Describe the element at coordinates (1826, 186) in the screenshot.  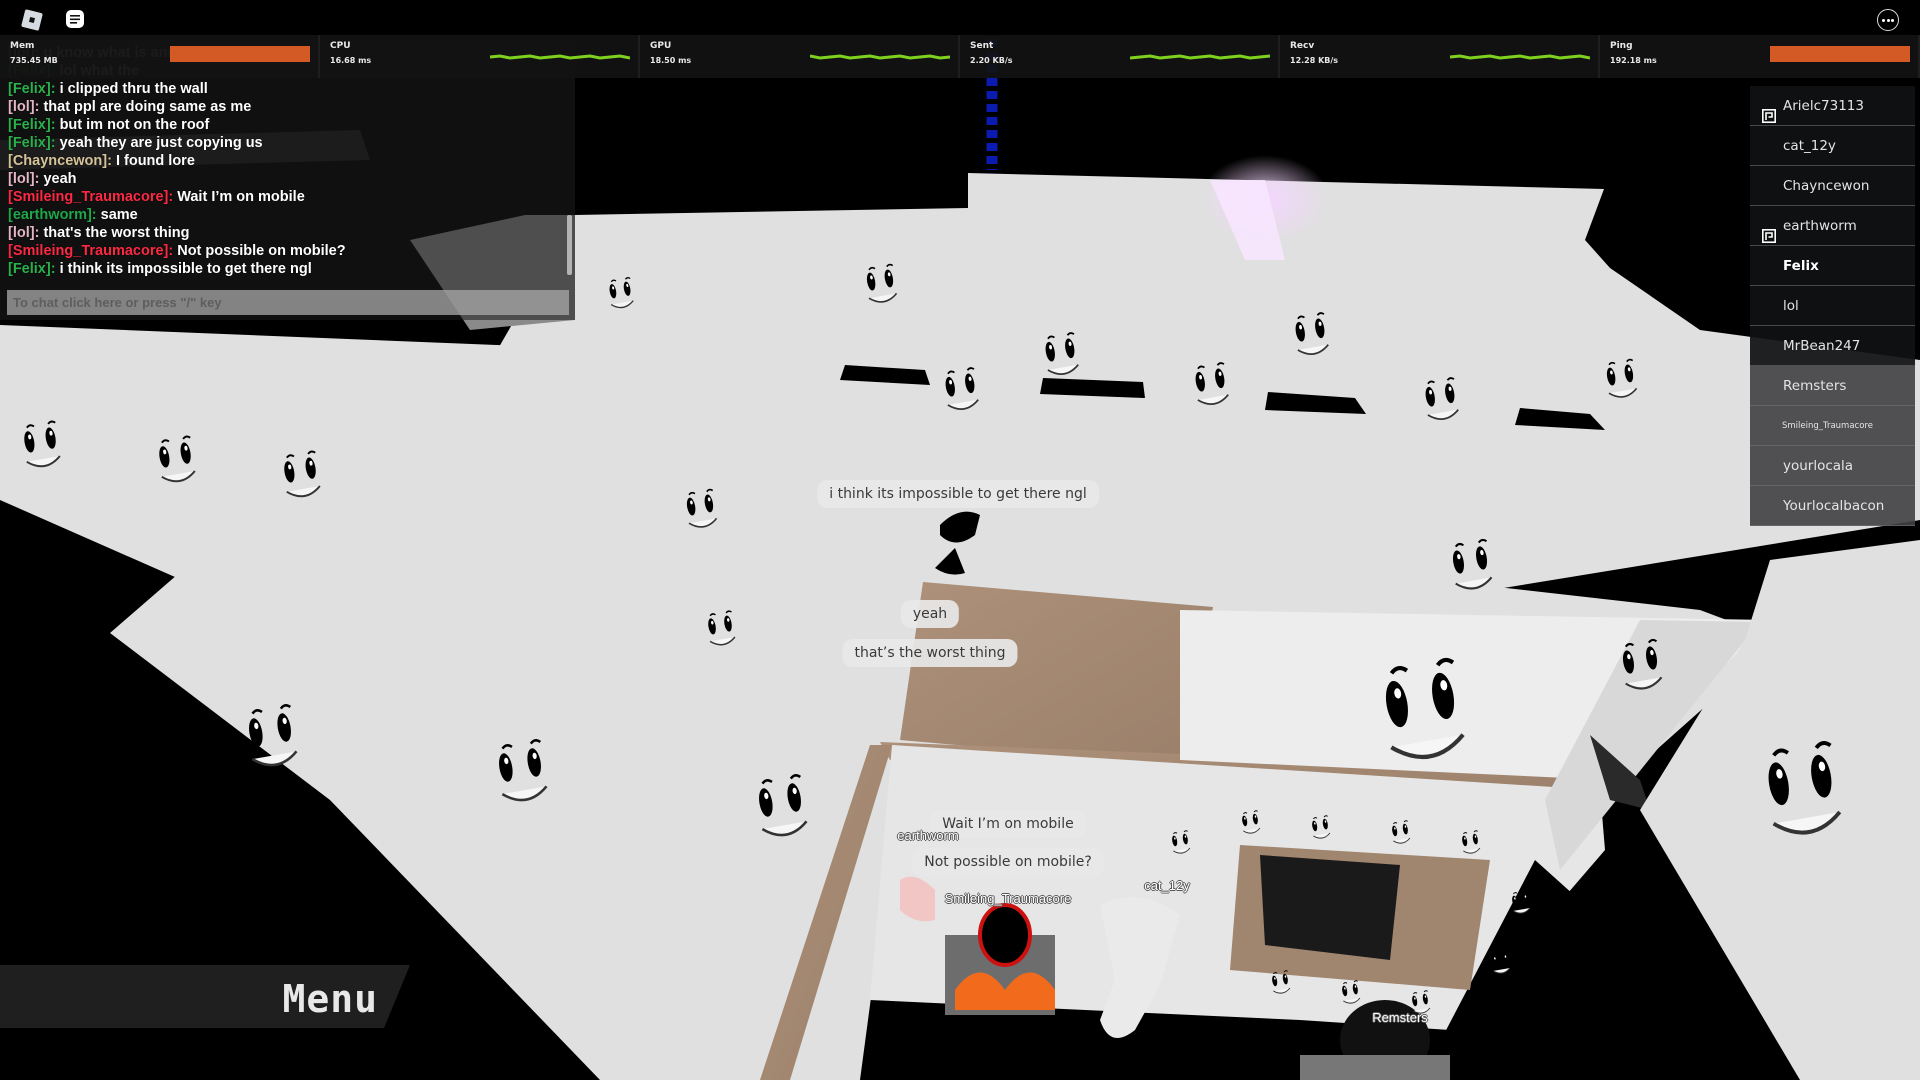
I see `player-name: Chayncewon` at that location.